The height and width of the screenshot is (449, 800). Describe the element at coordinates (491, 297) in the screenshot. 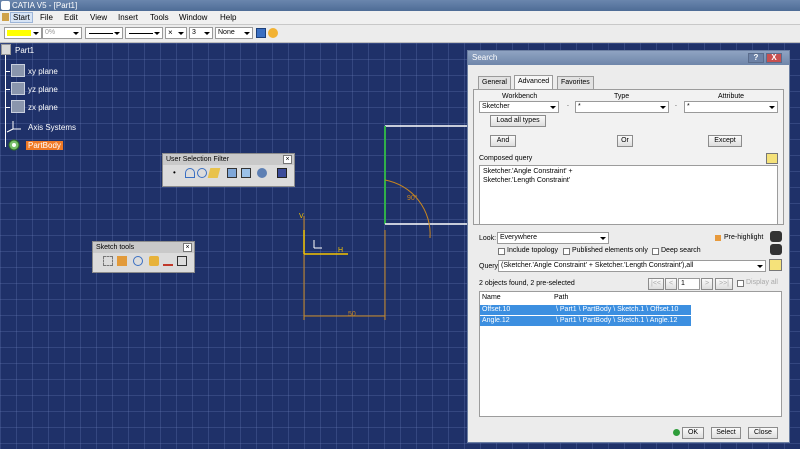

I see `results-name-header: Name` at that location.